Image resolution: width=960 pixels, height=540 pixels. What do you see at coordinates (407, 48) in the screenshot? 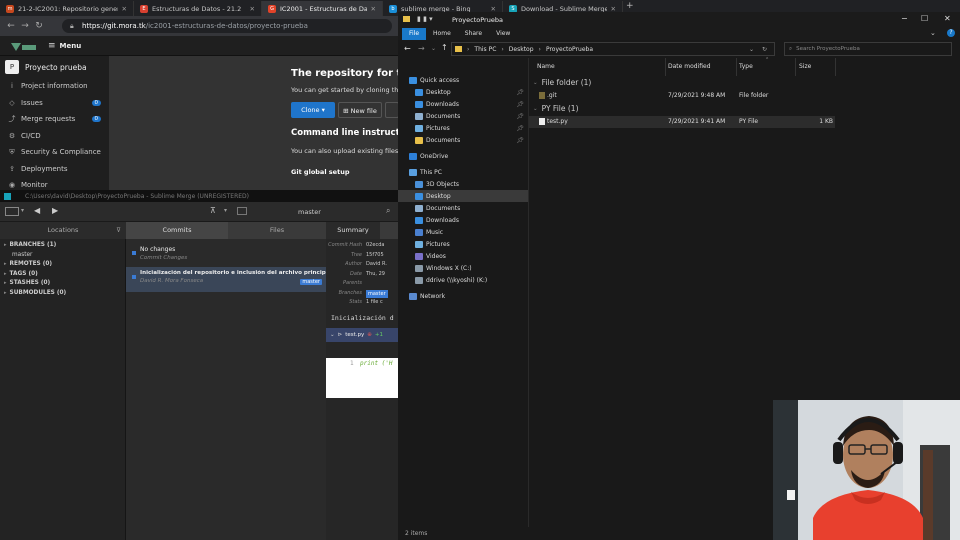
I see `back-arrow-icon: ←` at bounding box center [407, 48].